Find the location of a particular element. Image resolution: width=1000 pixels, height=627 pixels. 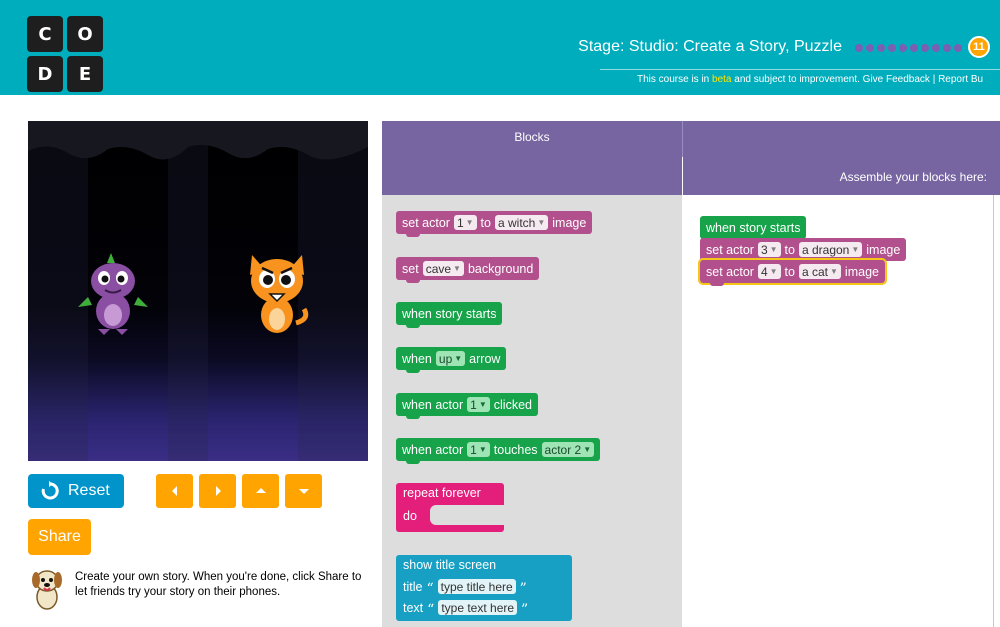

cave-ceiling is located at coordinates (198, 140).